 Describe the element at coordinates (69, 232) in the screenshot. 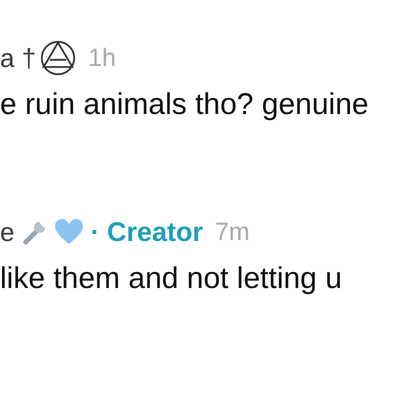

I see `heart-icon` at that location.